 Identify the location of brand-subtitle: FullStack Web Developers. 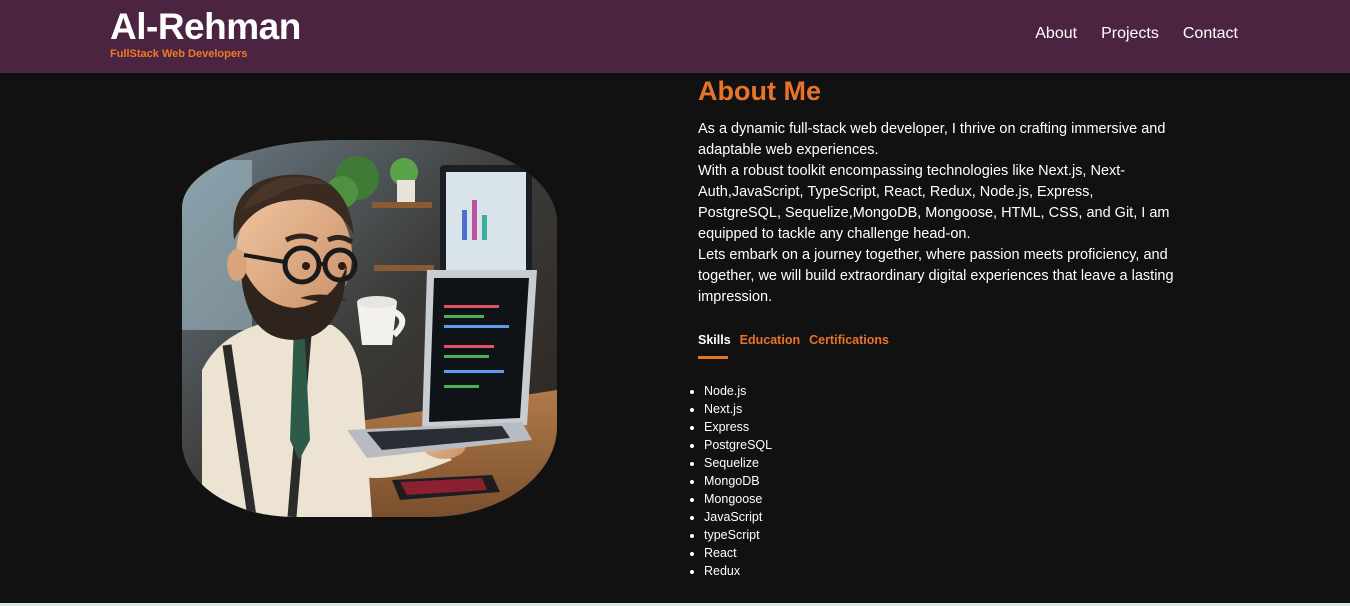
(179, 54).